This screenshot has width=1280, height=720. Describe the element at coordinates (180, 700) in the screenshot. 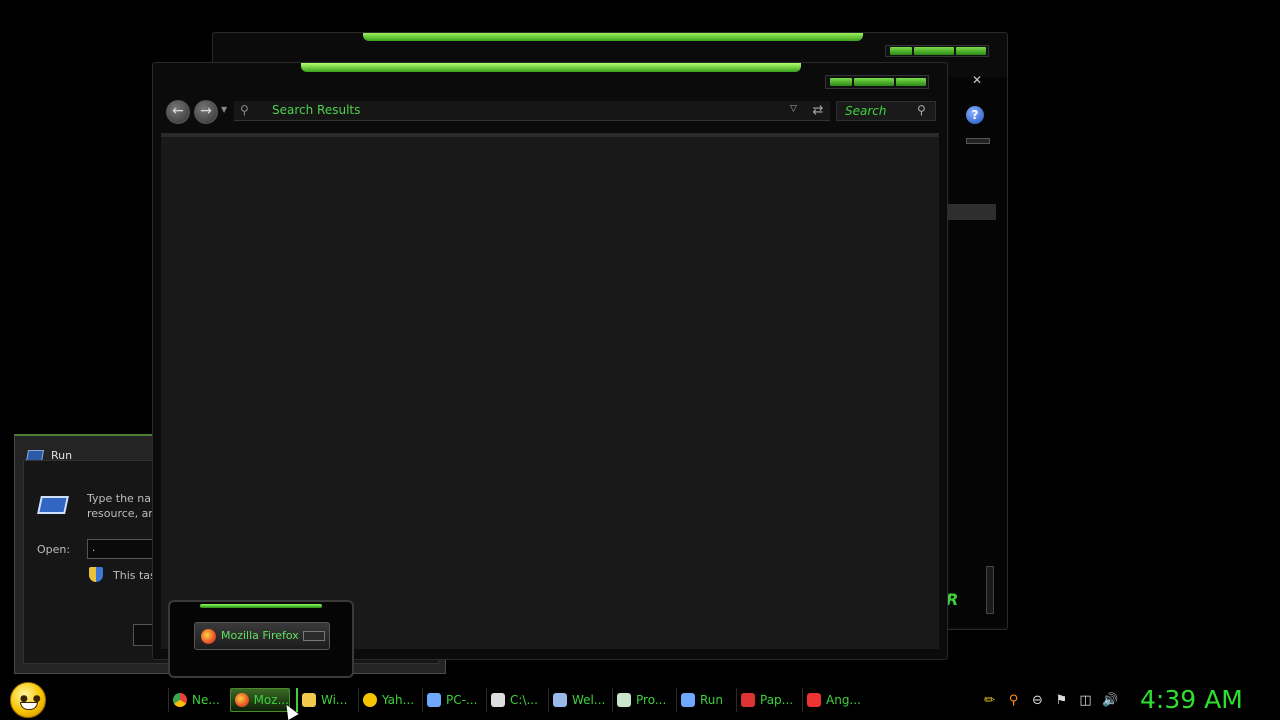

I see `chrome-icon` at that location.